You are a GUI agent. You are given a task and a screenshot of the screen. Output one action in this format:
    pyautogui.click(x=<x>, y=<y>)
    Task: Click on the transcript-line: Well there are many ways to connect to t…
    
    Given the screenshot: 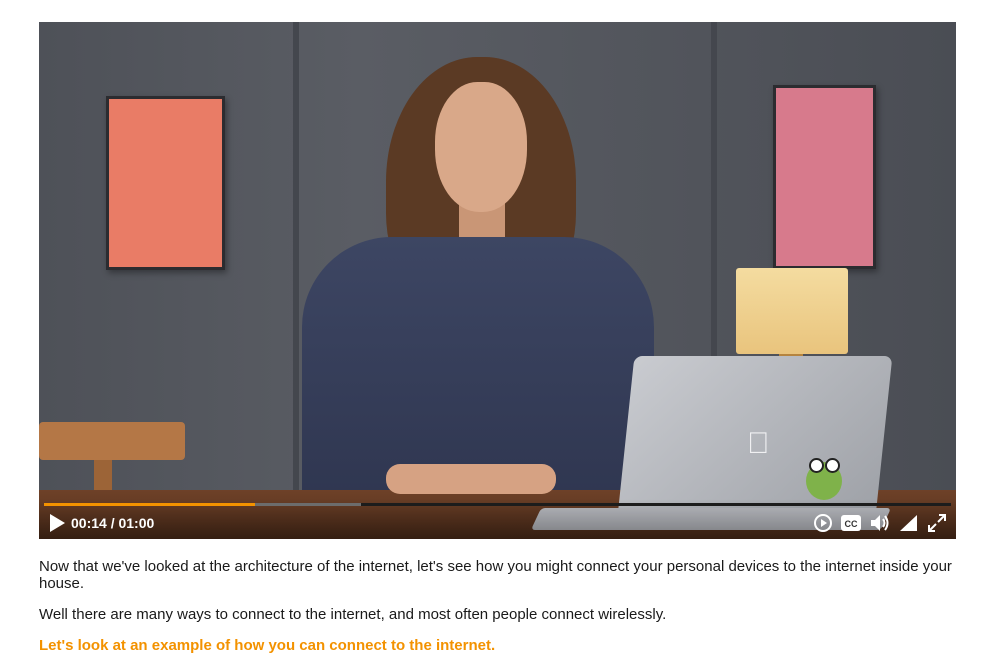 What is the action you would take?
    pyautogui.click(x=497, y=614)
    